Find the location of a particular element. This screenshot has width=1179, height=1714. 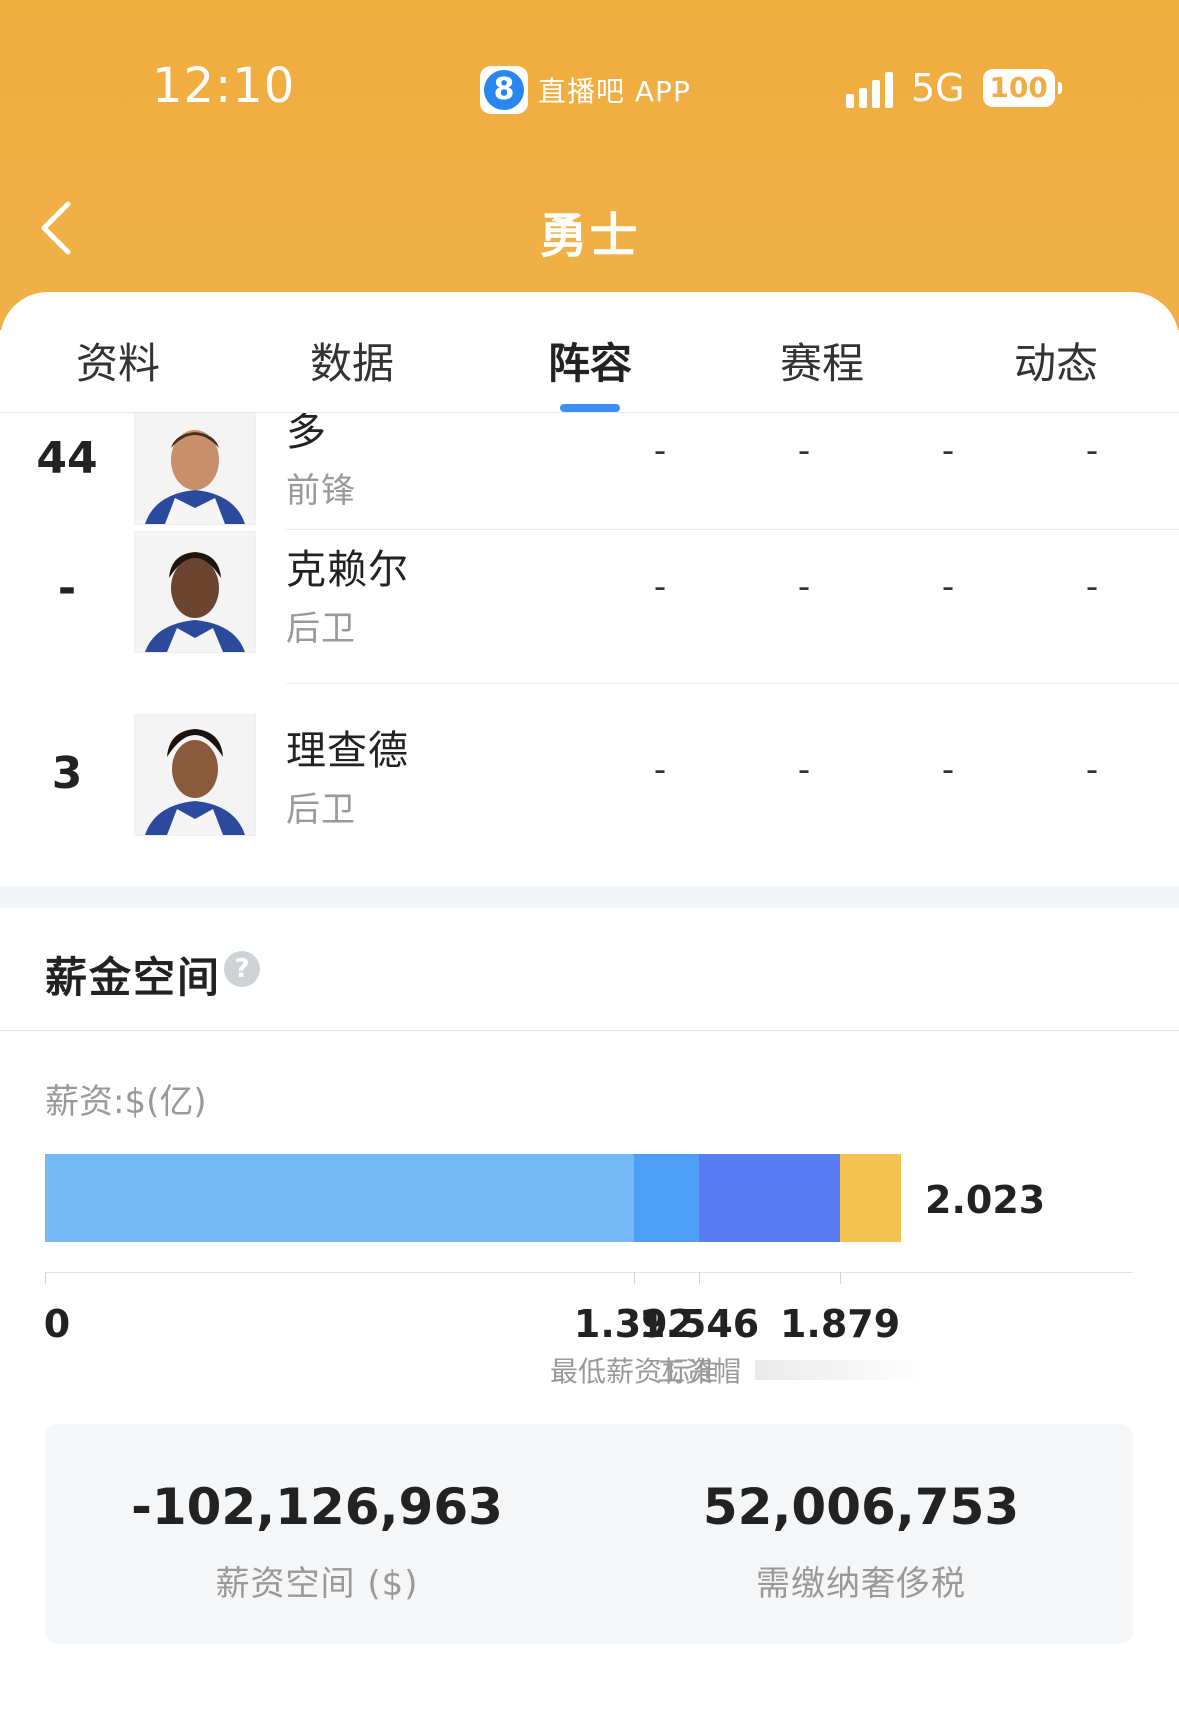

player-number: - is located at coordinates (67, 588).